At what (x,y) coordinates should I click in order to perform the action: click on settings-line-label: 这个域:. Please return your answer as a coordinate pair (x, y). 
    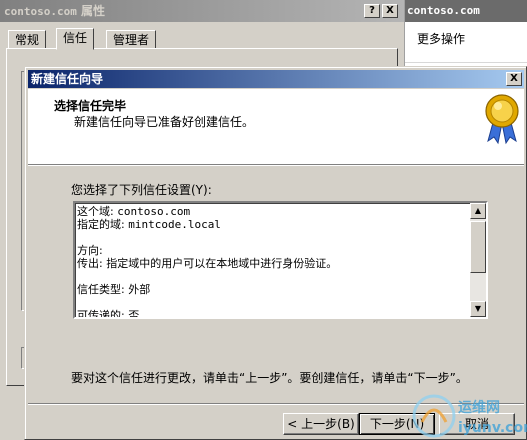
    Looking at the image, I should click on (95, 211).